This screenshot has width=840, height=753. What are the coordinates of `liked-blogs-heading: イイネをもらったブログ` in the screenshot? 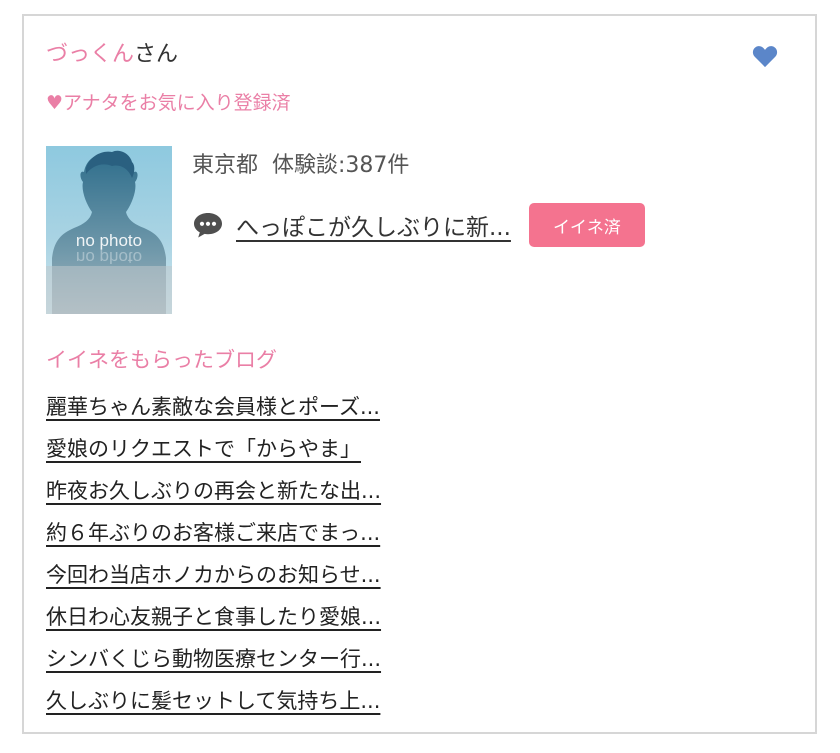 It's located at (161, 360).